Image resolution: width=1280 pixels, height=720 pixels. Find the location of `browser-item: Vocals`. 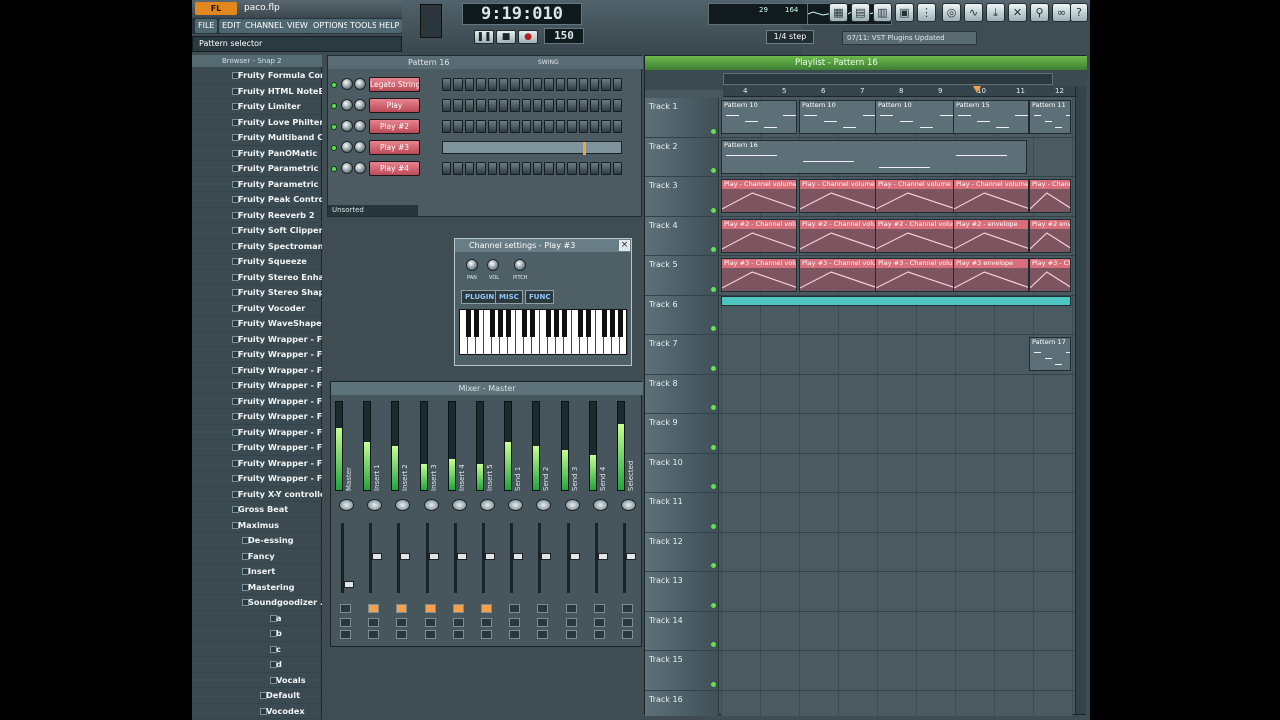

browser-item: Vocals is located at coordinates (257, 680).